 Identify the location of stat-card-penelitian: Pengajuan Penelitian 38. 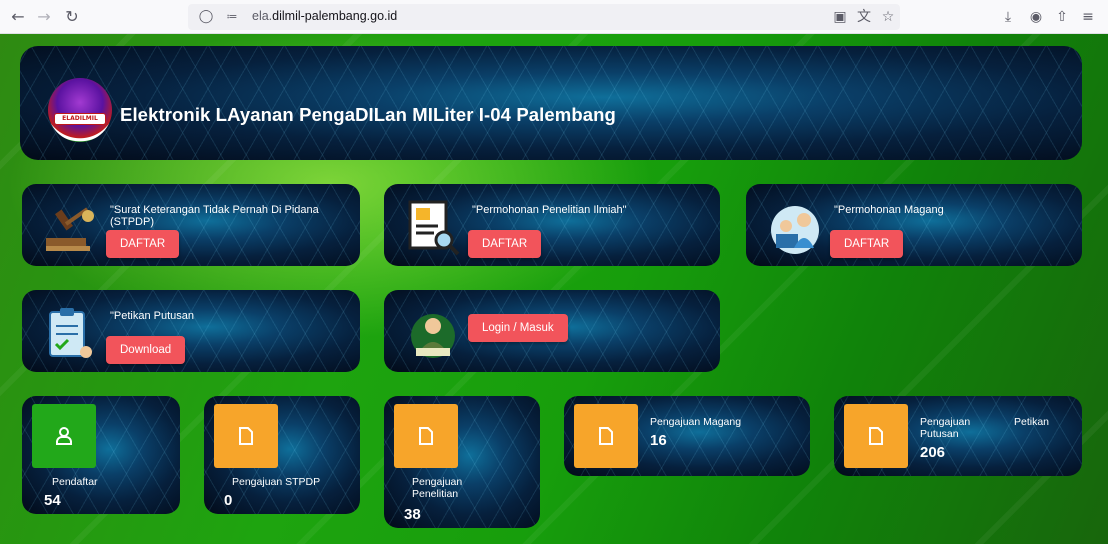
(462, 462).